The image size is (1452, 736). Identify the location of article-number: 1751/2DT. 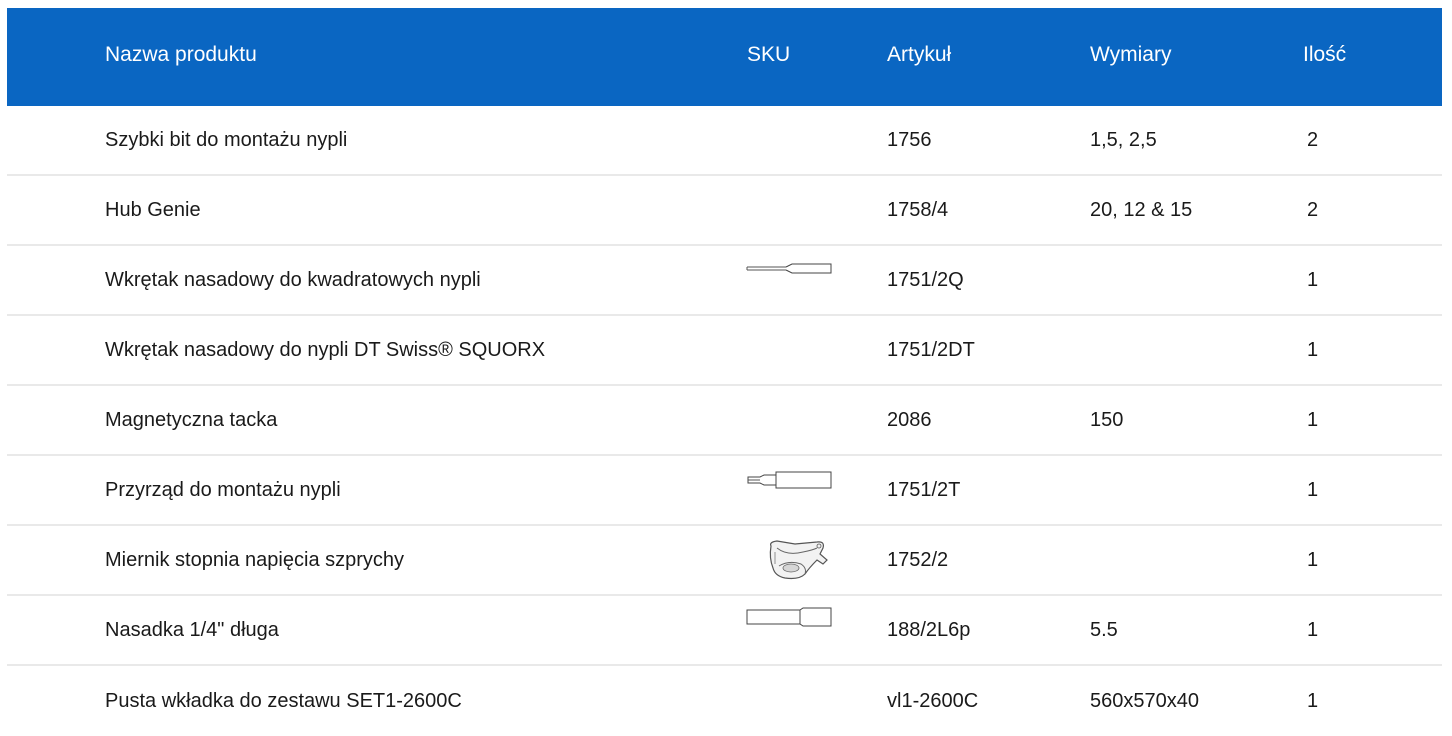
(931, 349).